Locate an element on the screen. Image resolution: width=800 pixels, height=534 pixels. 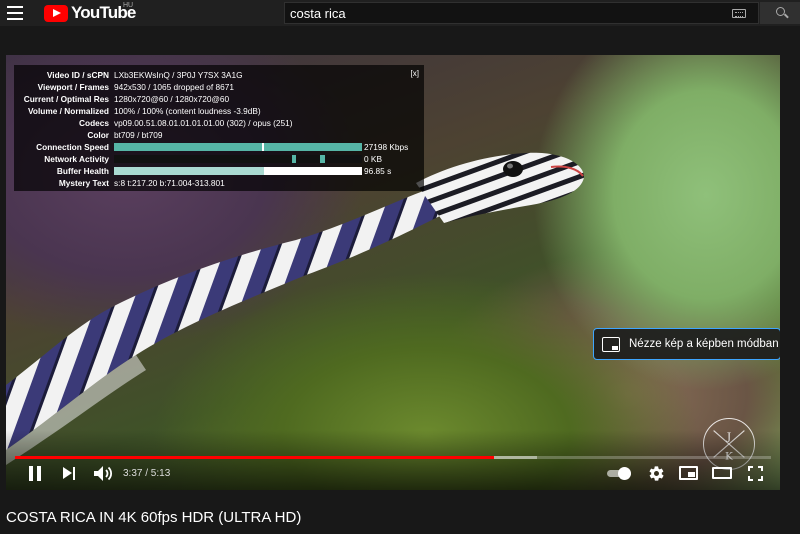
stat-key: Current / Optimal Res is located at coordinates (66, 99).